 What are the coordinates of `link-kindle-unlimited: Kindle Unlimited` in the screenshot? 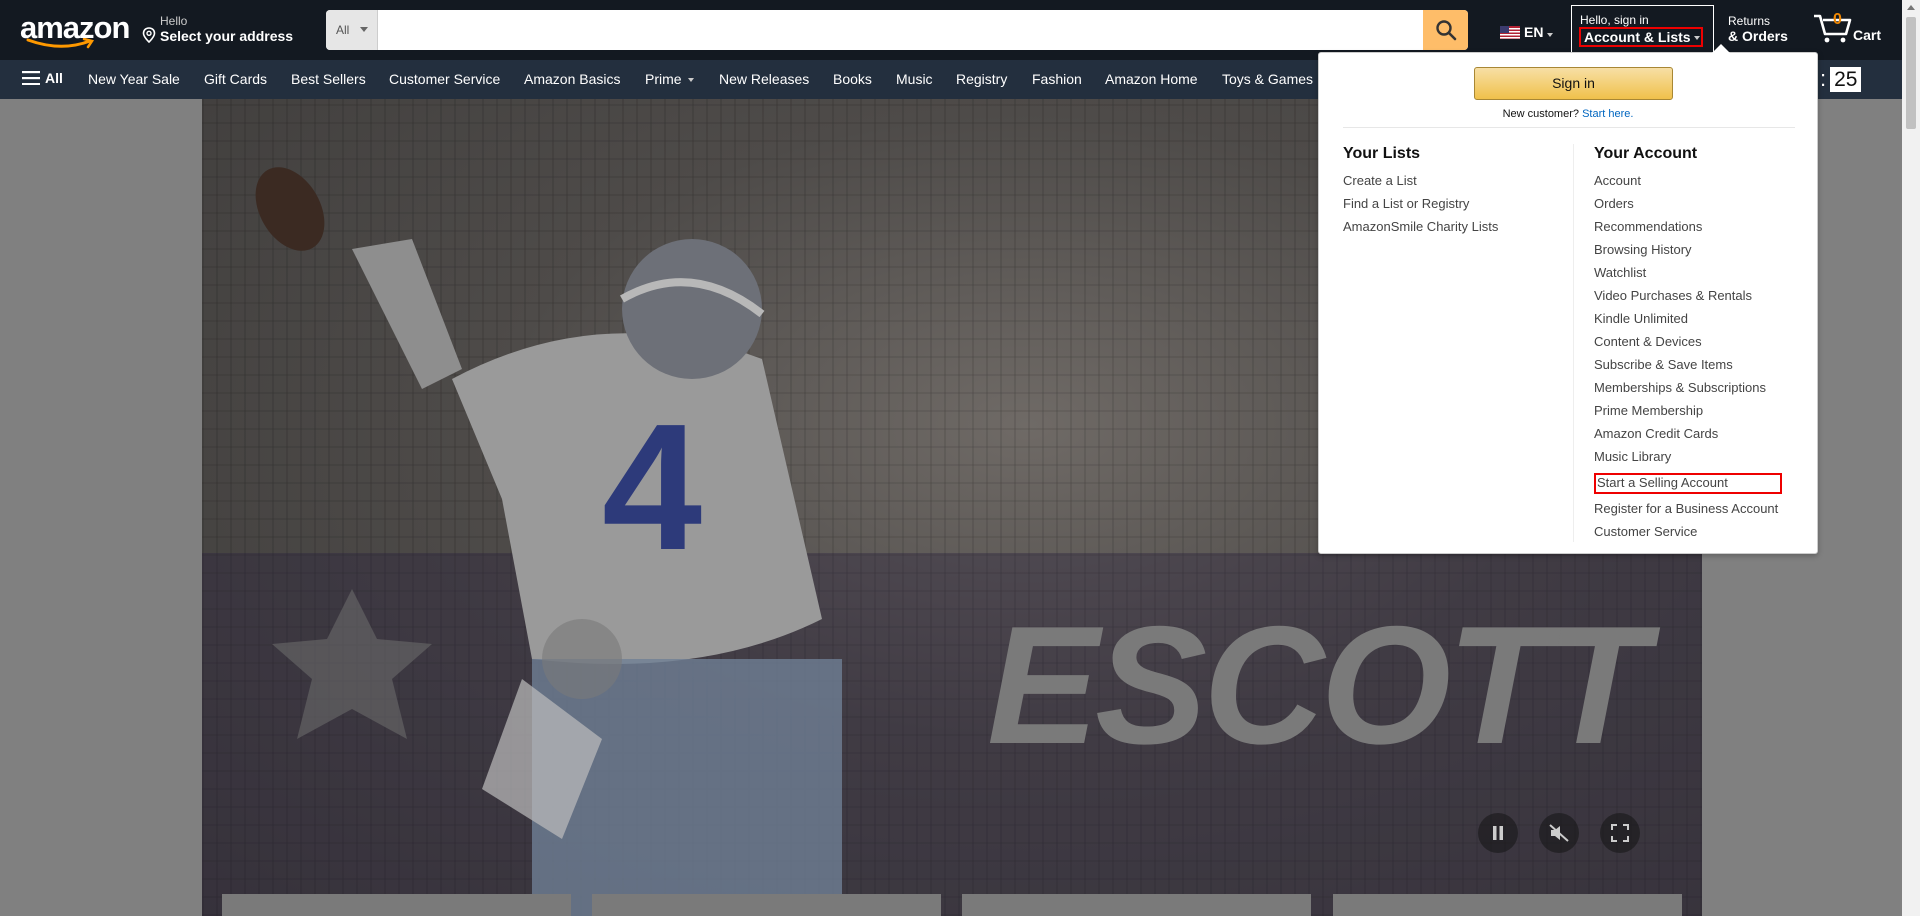 It's located at (1641, 318).